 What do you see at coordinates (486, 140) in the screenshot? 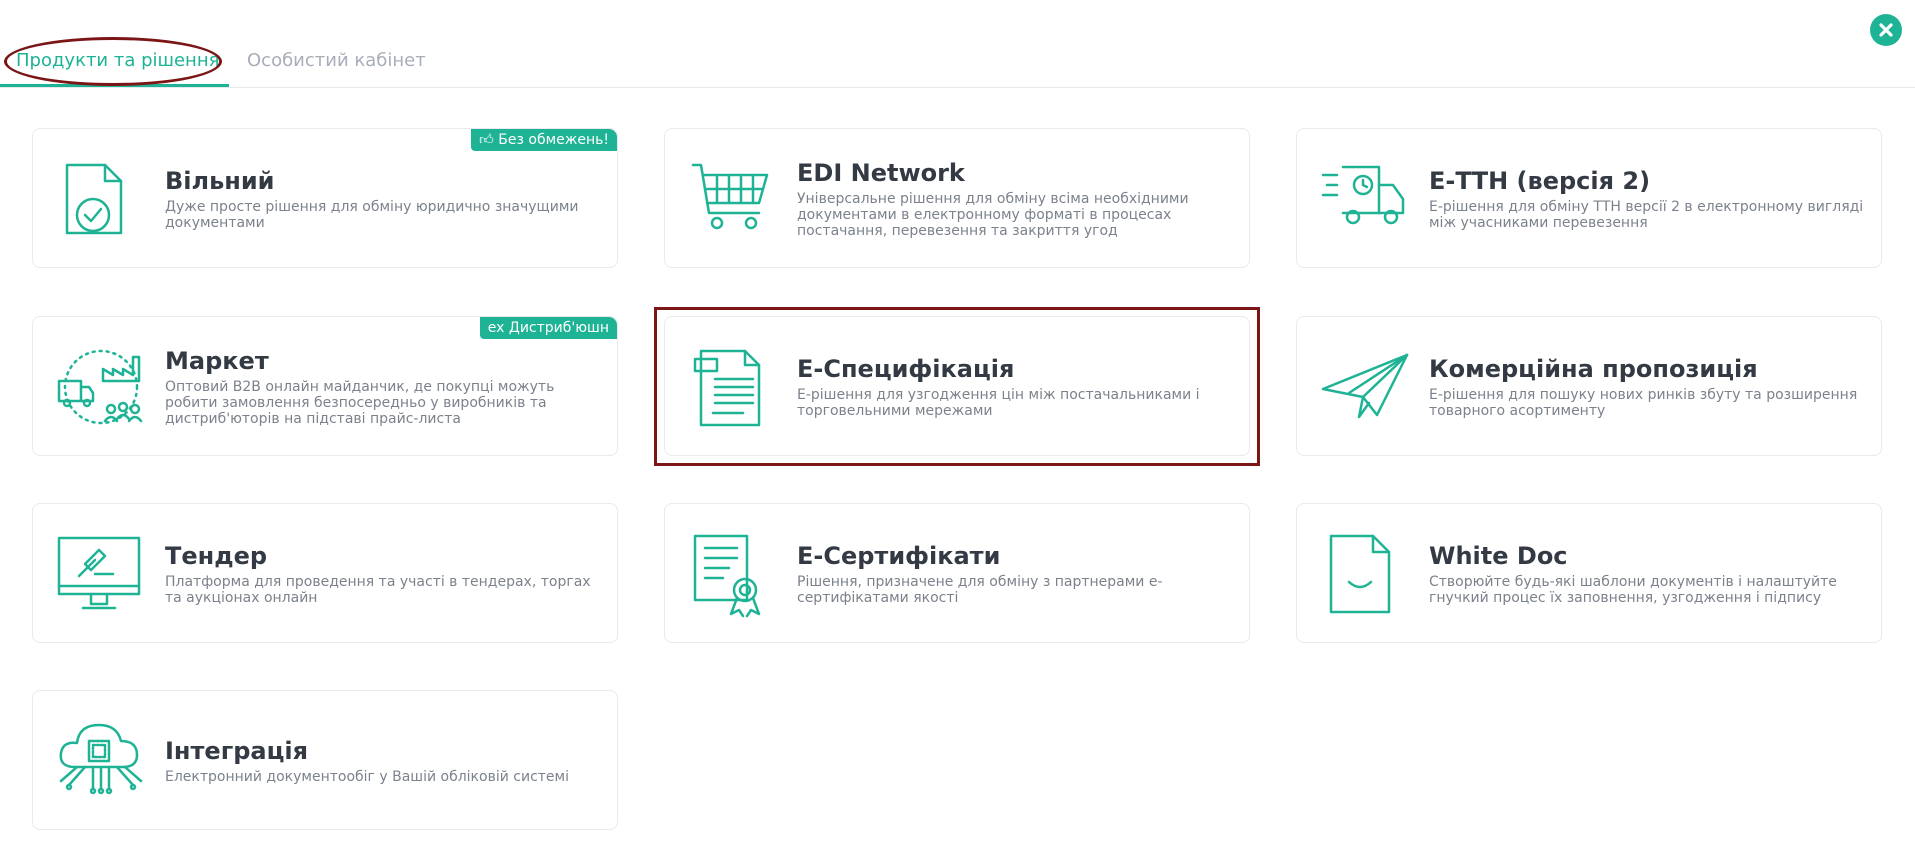
I see `thumbs-up-icon: 👍︎` at bounding box center [486, 140].